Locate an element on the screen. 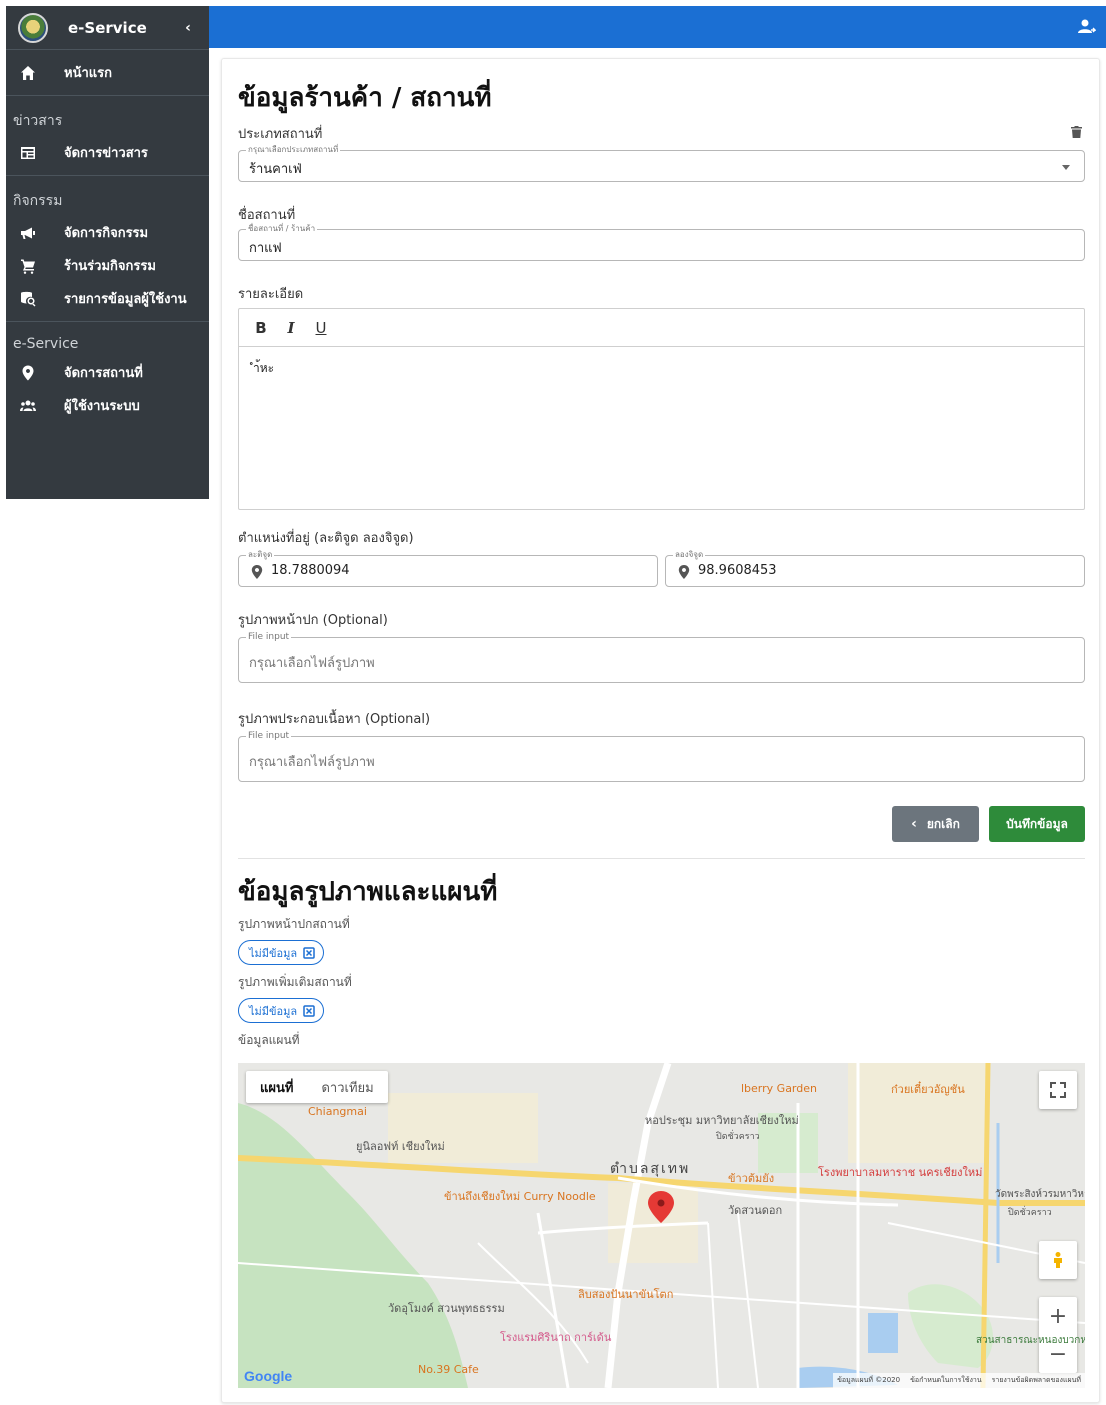 Image resolution: width=1106 pixels, height=1405 pixels. megaphone-icon is located at coordinates (28, 233).